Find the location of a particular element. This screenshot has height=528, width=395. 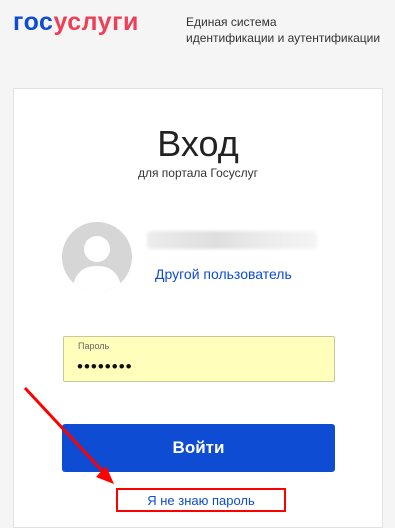

password-field: Пароль is located at coordinates (199, 359).